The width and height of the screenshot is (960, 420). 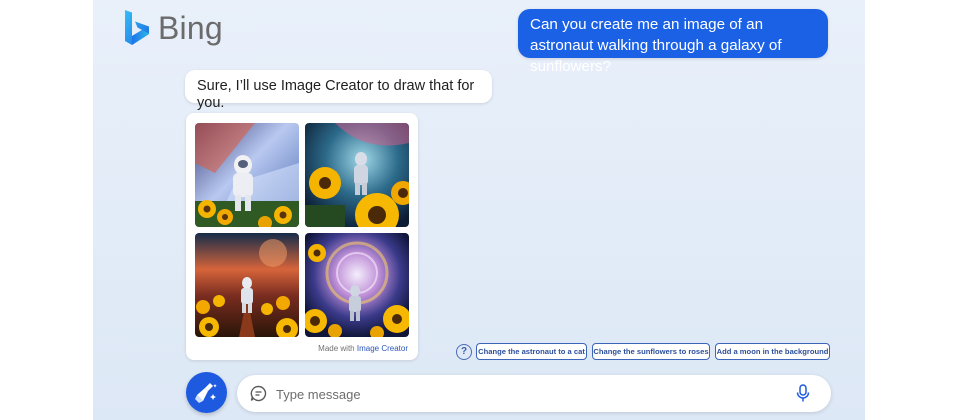 I want to click on made-with-label: Made with, so click(x=336, y=348).